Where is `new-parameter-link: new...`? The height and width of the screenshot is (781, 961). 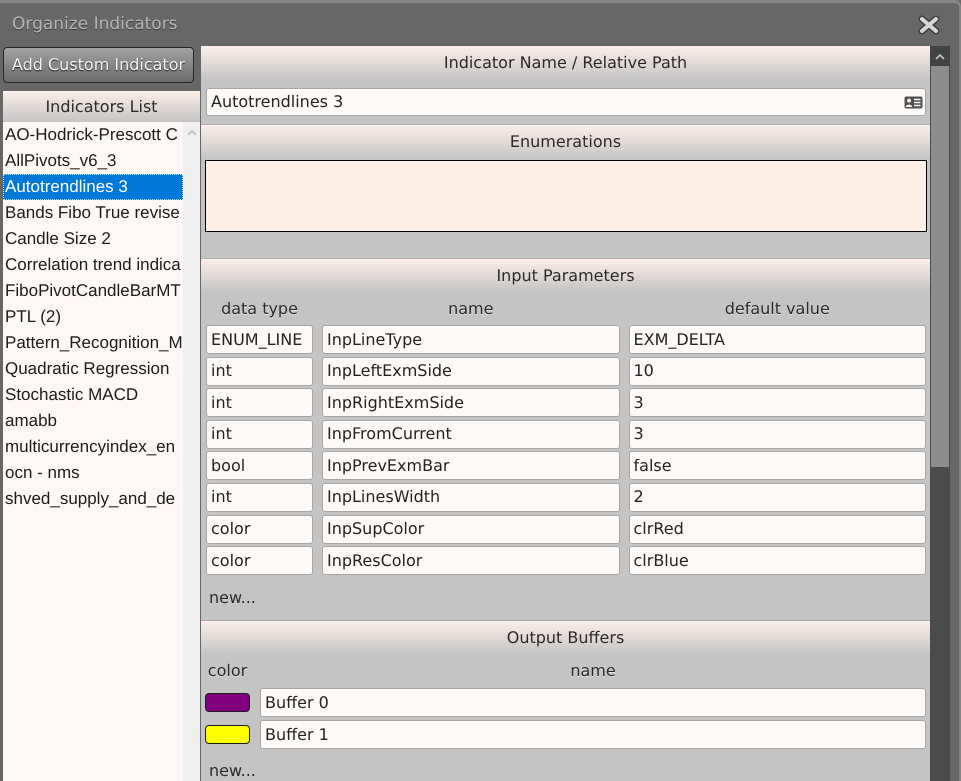
new-parameter-link: new... is located at coordinates (232, 598).